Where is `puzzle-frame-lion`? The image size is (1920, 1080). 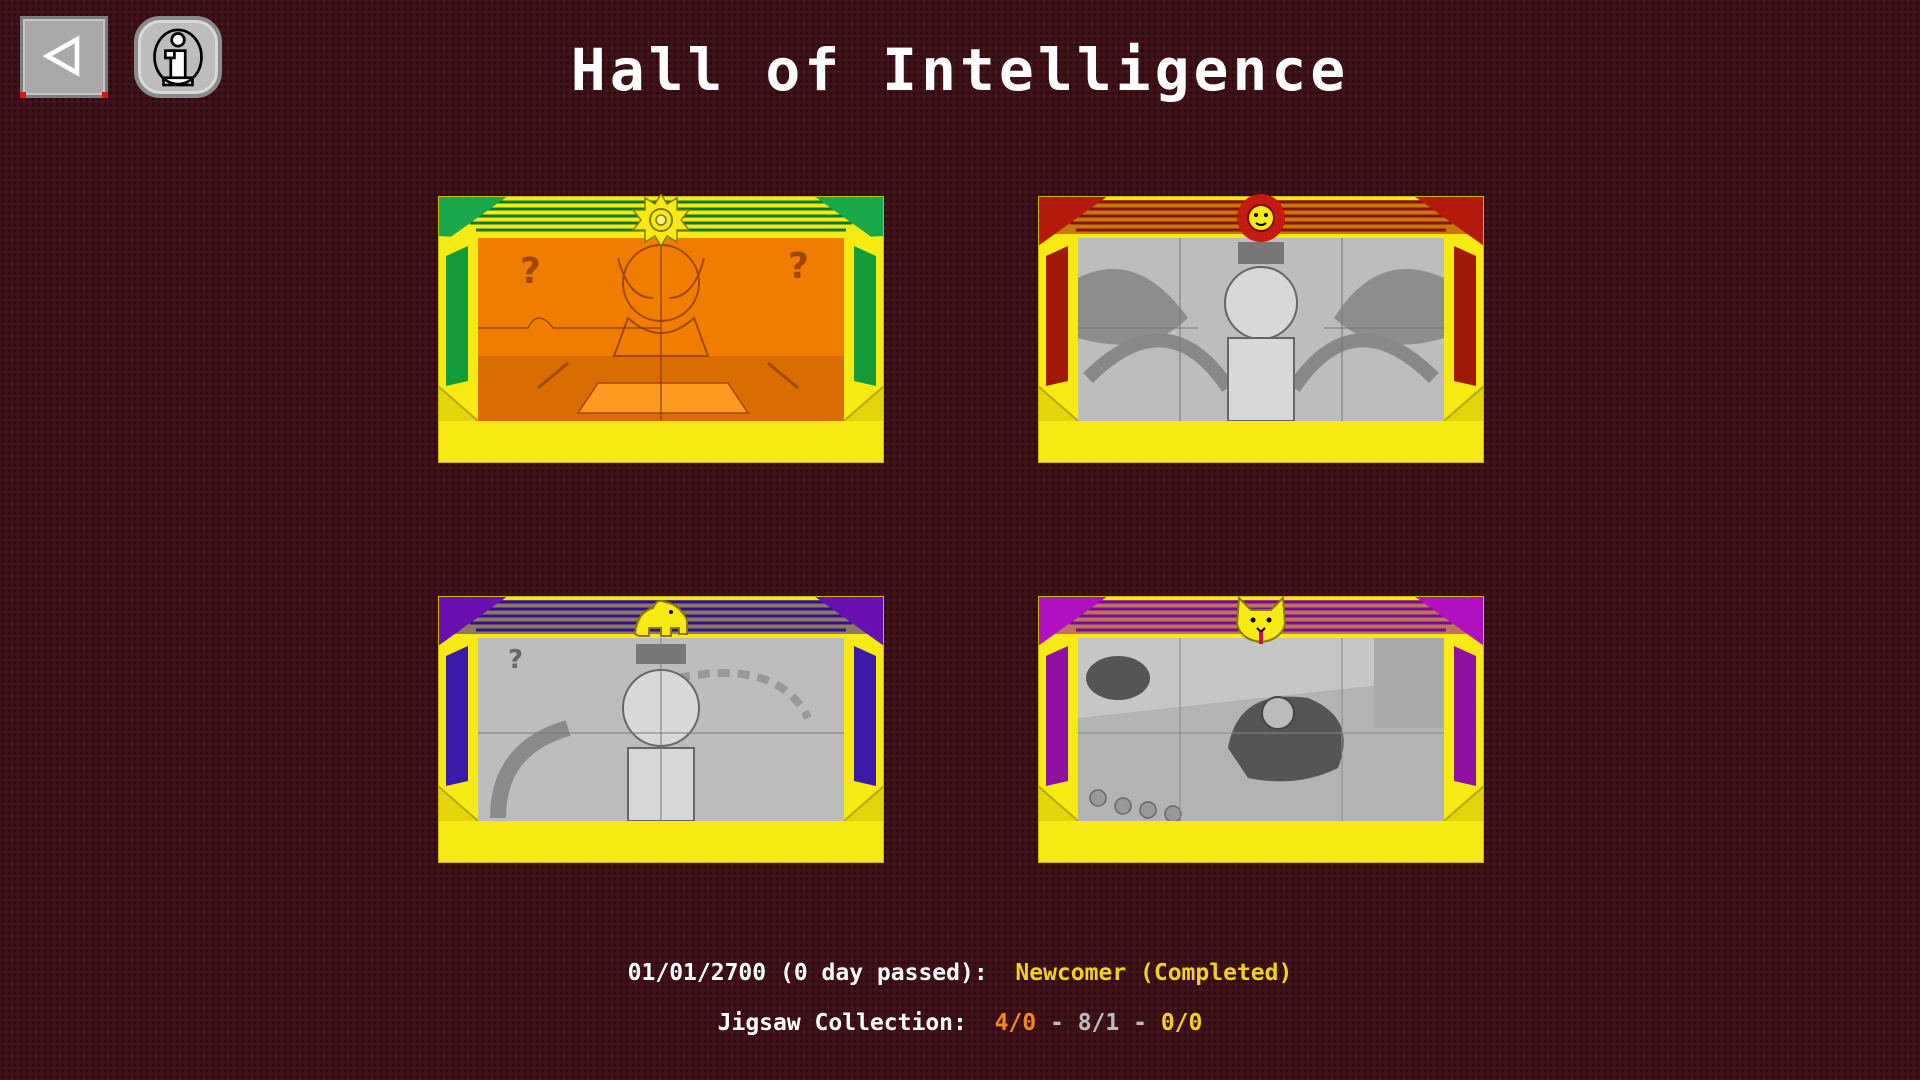
puzzle-frame-lion is located at coordinates (1261, 328).